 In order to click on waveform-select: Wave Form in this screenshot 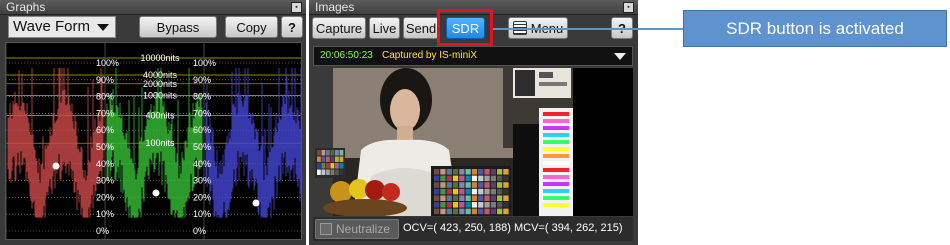, I will do `click(62, 27)`.